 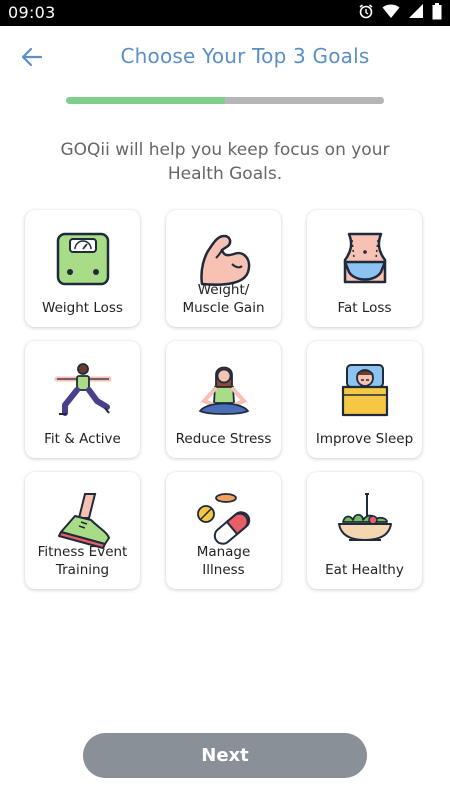 What do you see at coordinates (82, 439) in the screenshot?
I see `goal-label: Fit & Active` at bounding box center [82, 439].